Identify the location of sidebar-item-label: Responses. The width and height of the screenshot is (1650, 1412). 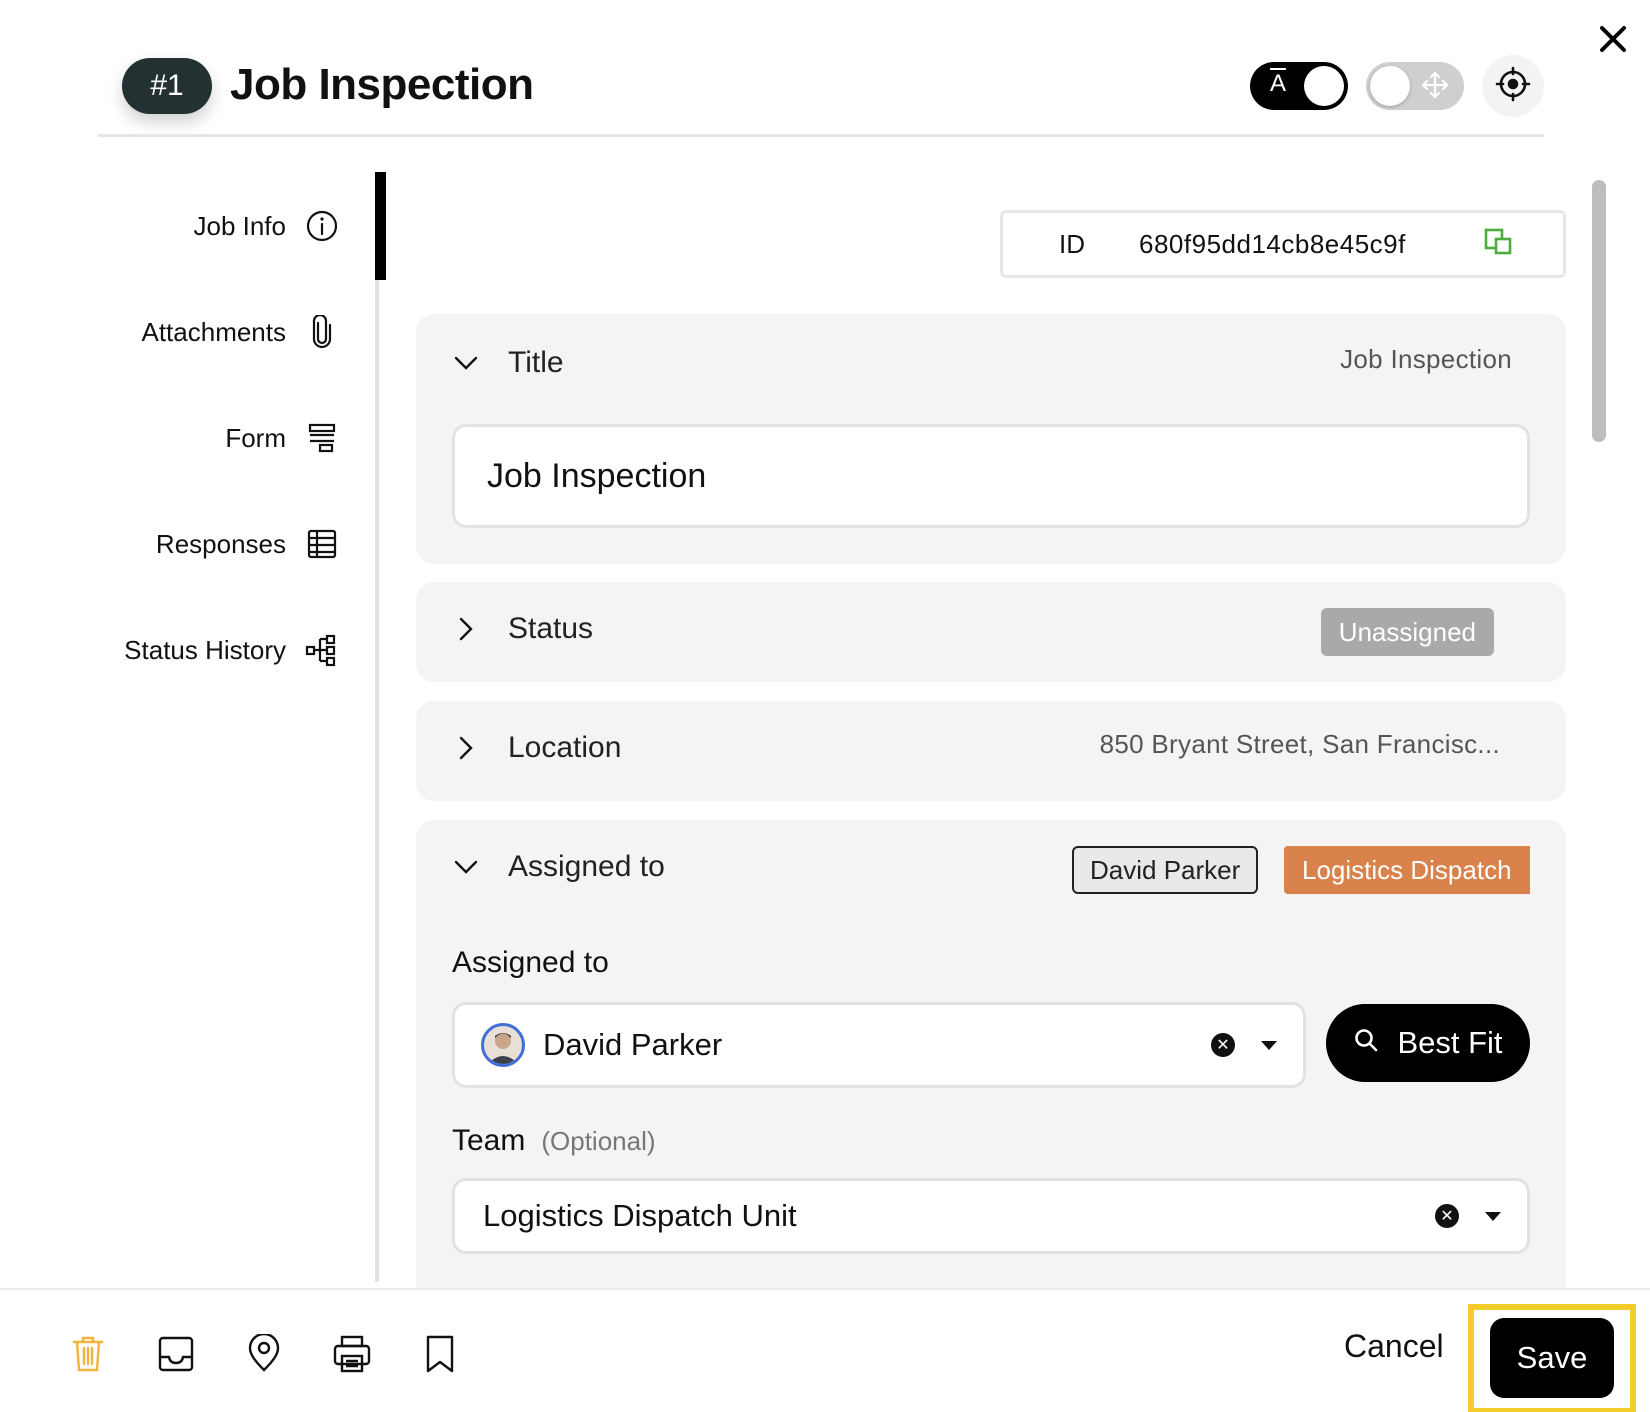
(220, 543).